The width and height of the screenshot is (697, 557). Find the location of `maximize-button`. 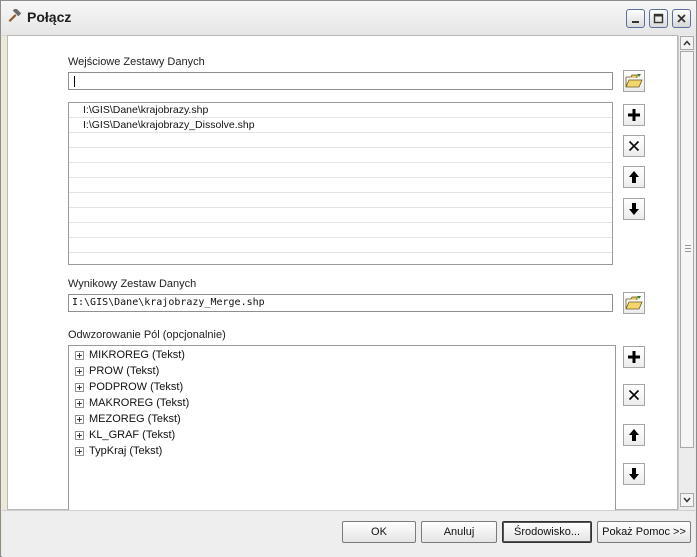

maximize-button is located at coordinates (658, 18).